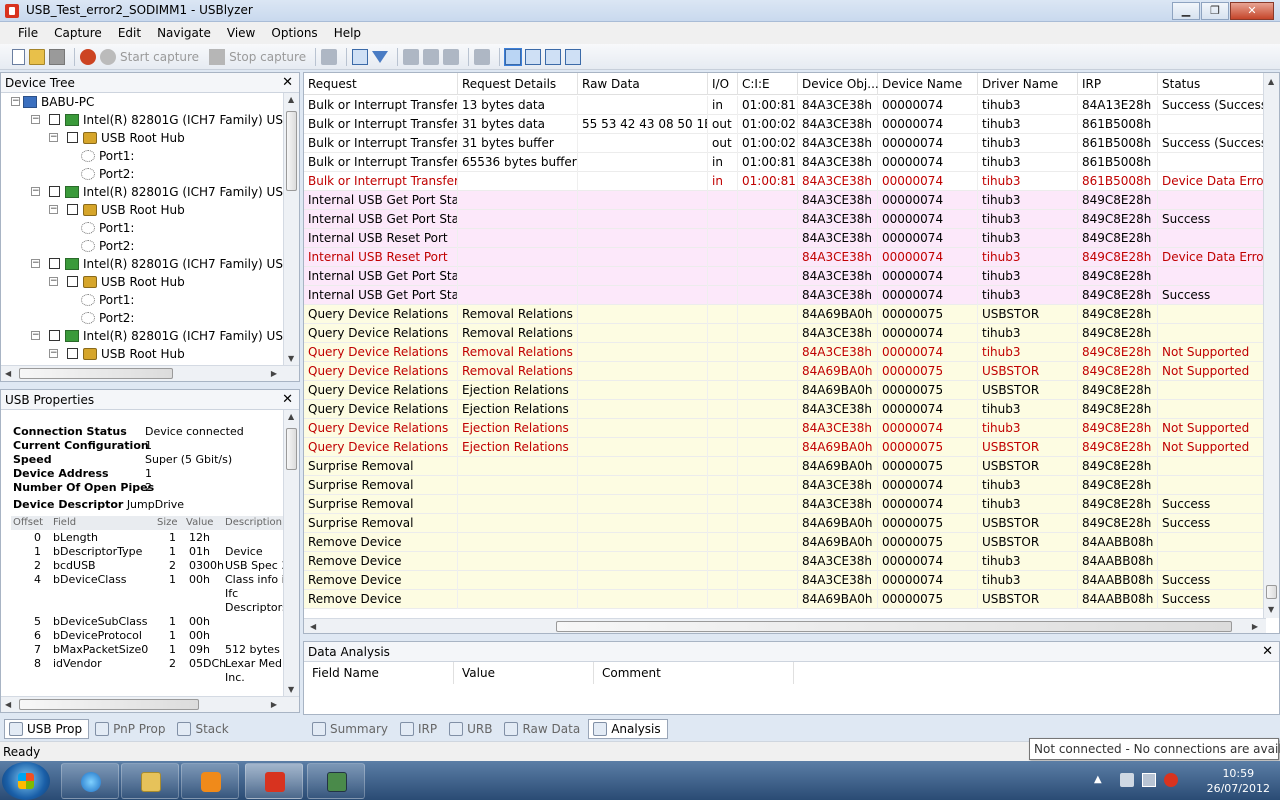 The image size is (1280, 800). Describe the element at coordinates (26, 781) in the screenshot. I see `start-button` at that location.